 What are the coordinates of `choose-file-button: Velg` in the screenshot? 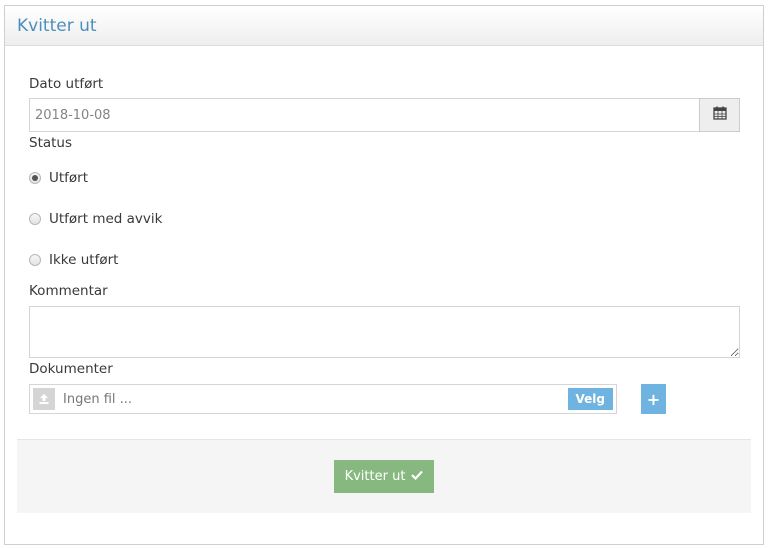 It's located at (590, 399).